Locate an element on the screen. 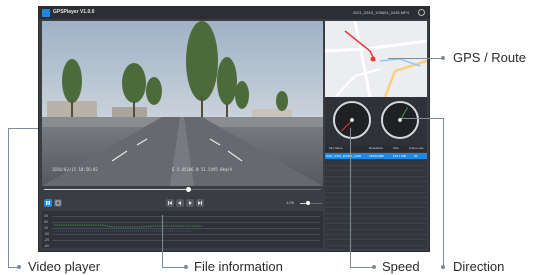 The image size is (544, 275). vehicle-position-marker is located at coordinates (373, 59).